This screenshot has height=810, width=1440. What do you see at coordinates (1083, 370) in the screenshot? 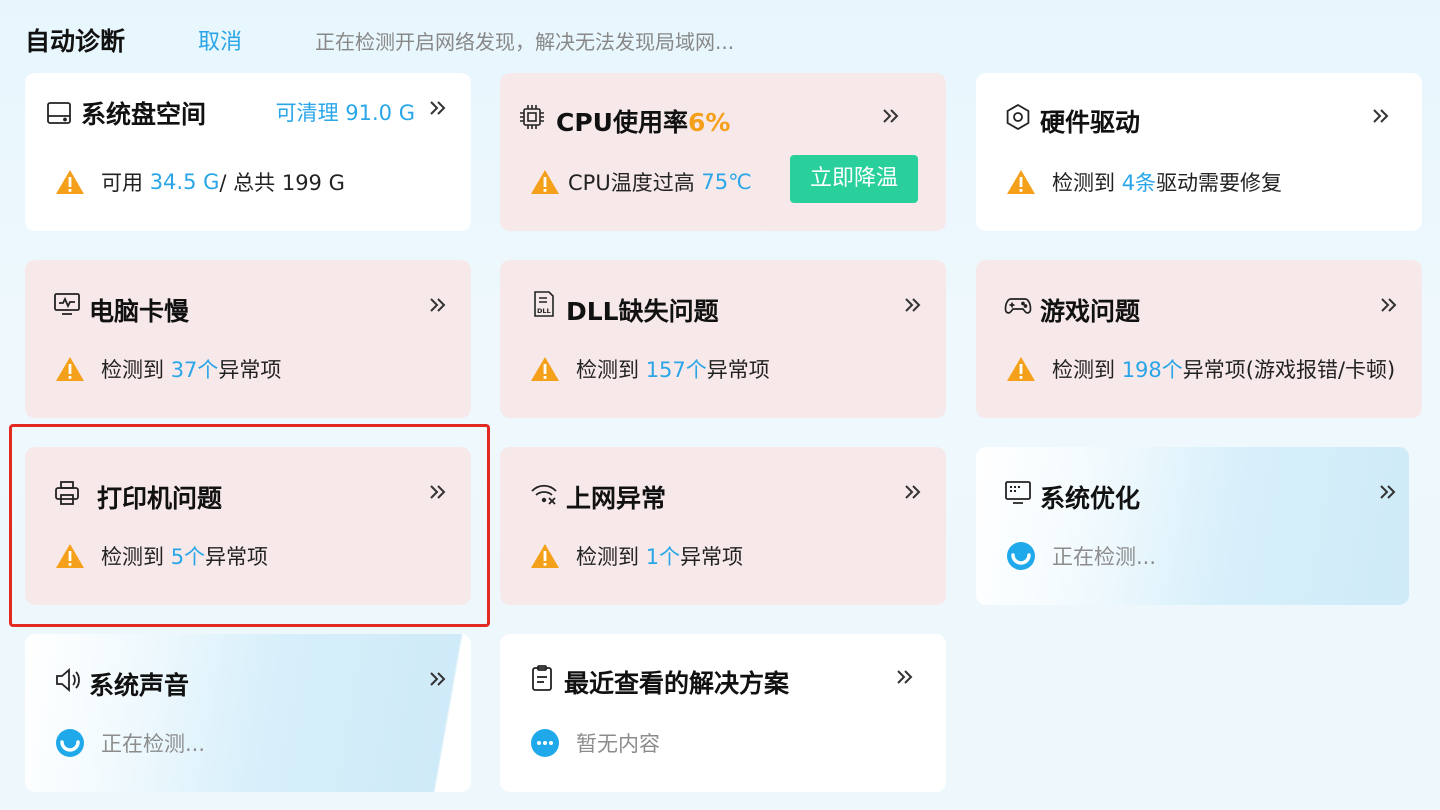
I see `game-label: 检测到` at bounding box center [1083, 370].